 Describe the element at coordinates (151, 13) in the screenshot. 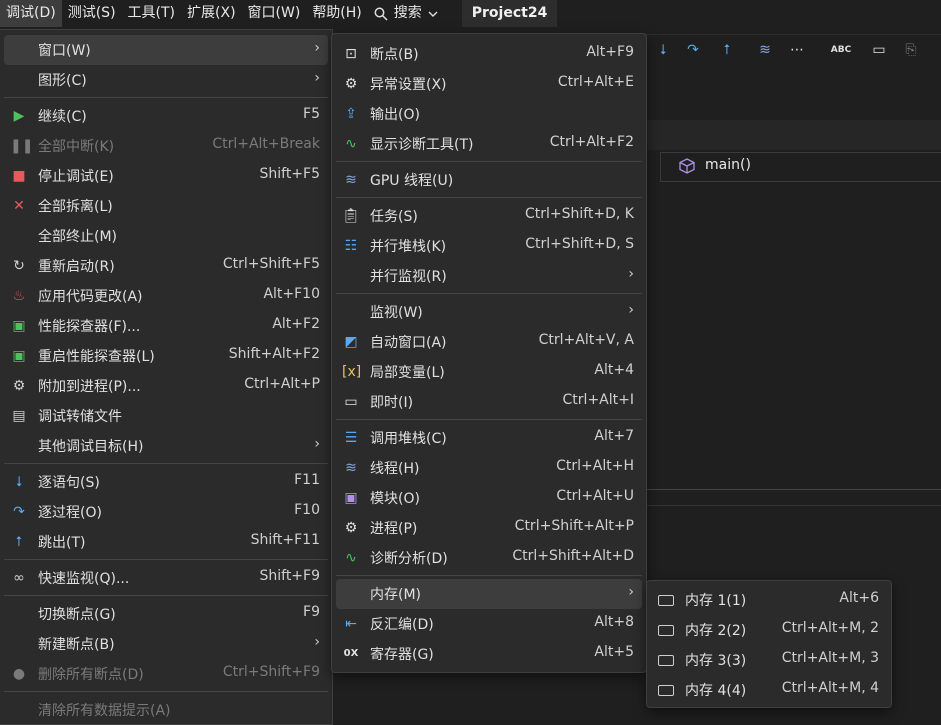

I see `menu-tools: 工具(T)` at that location.